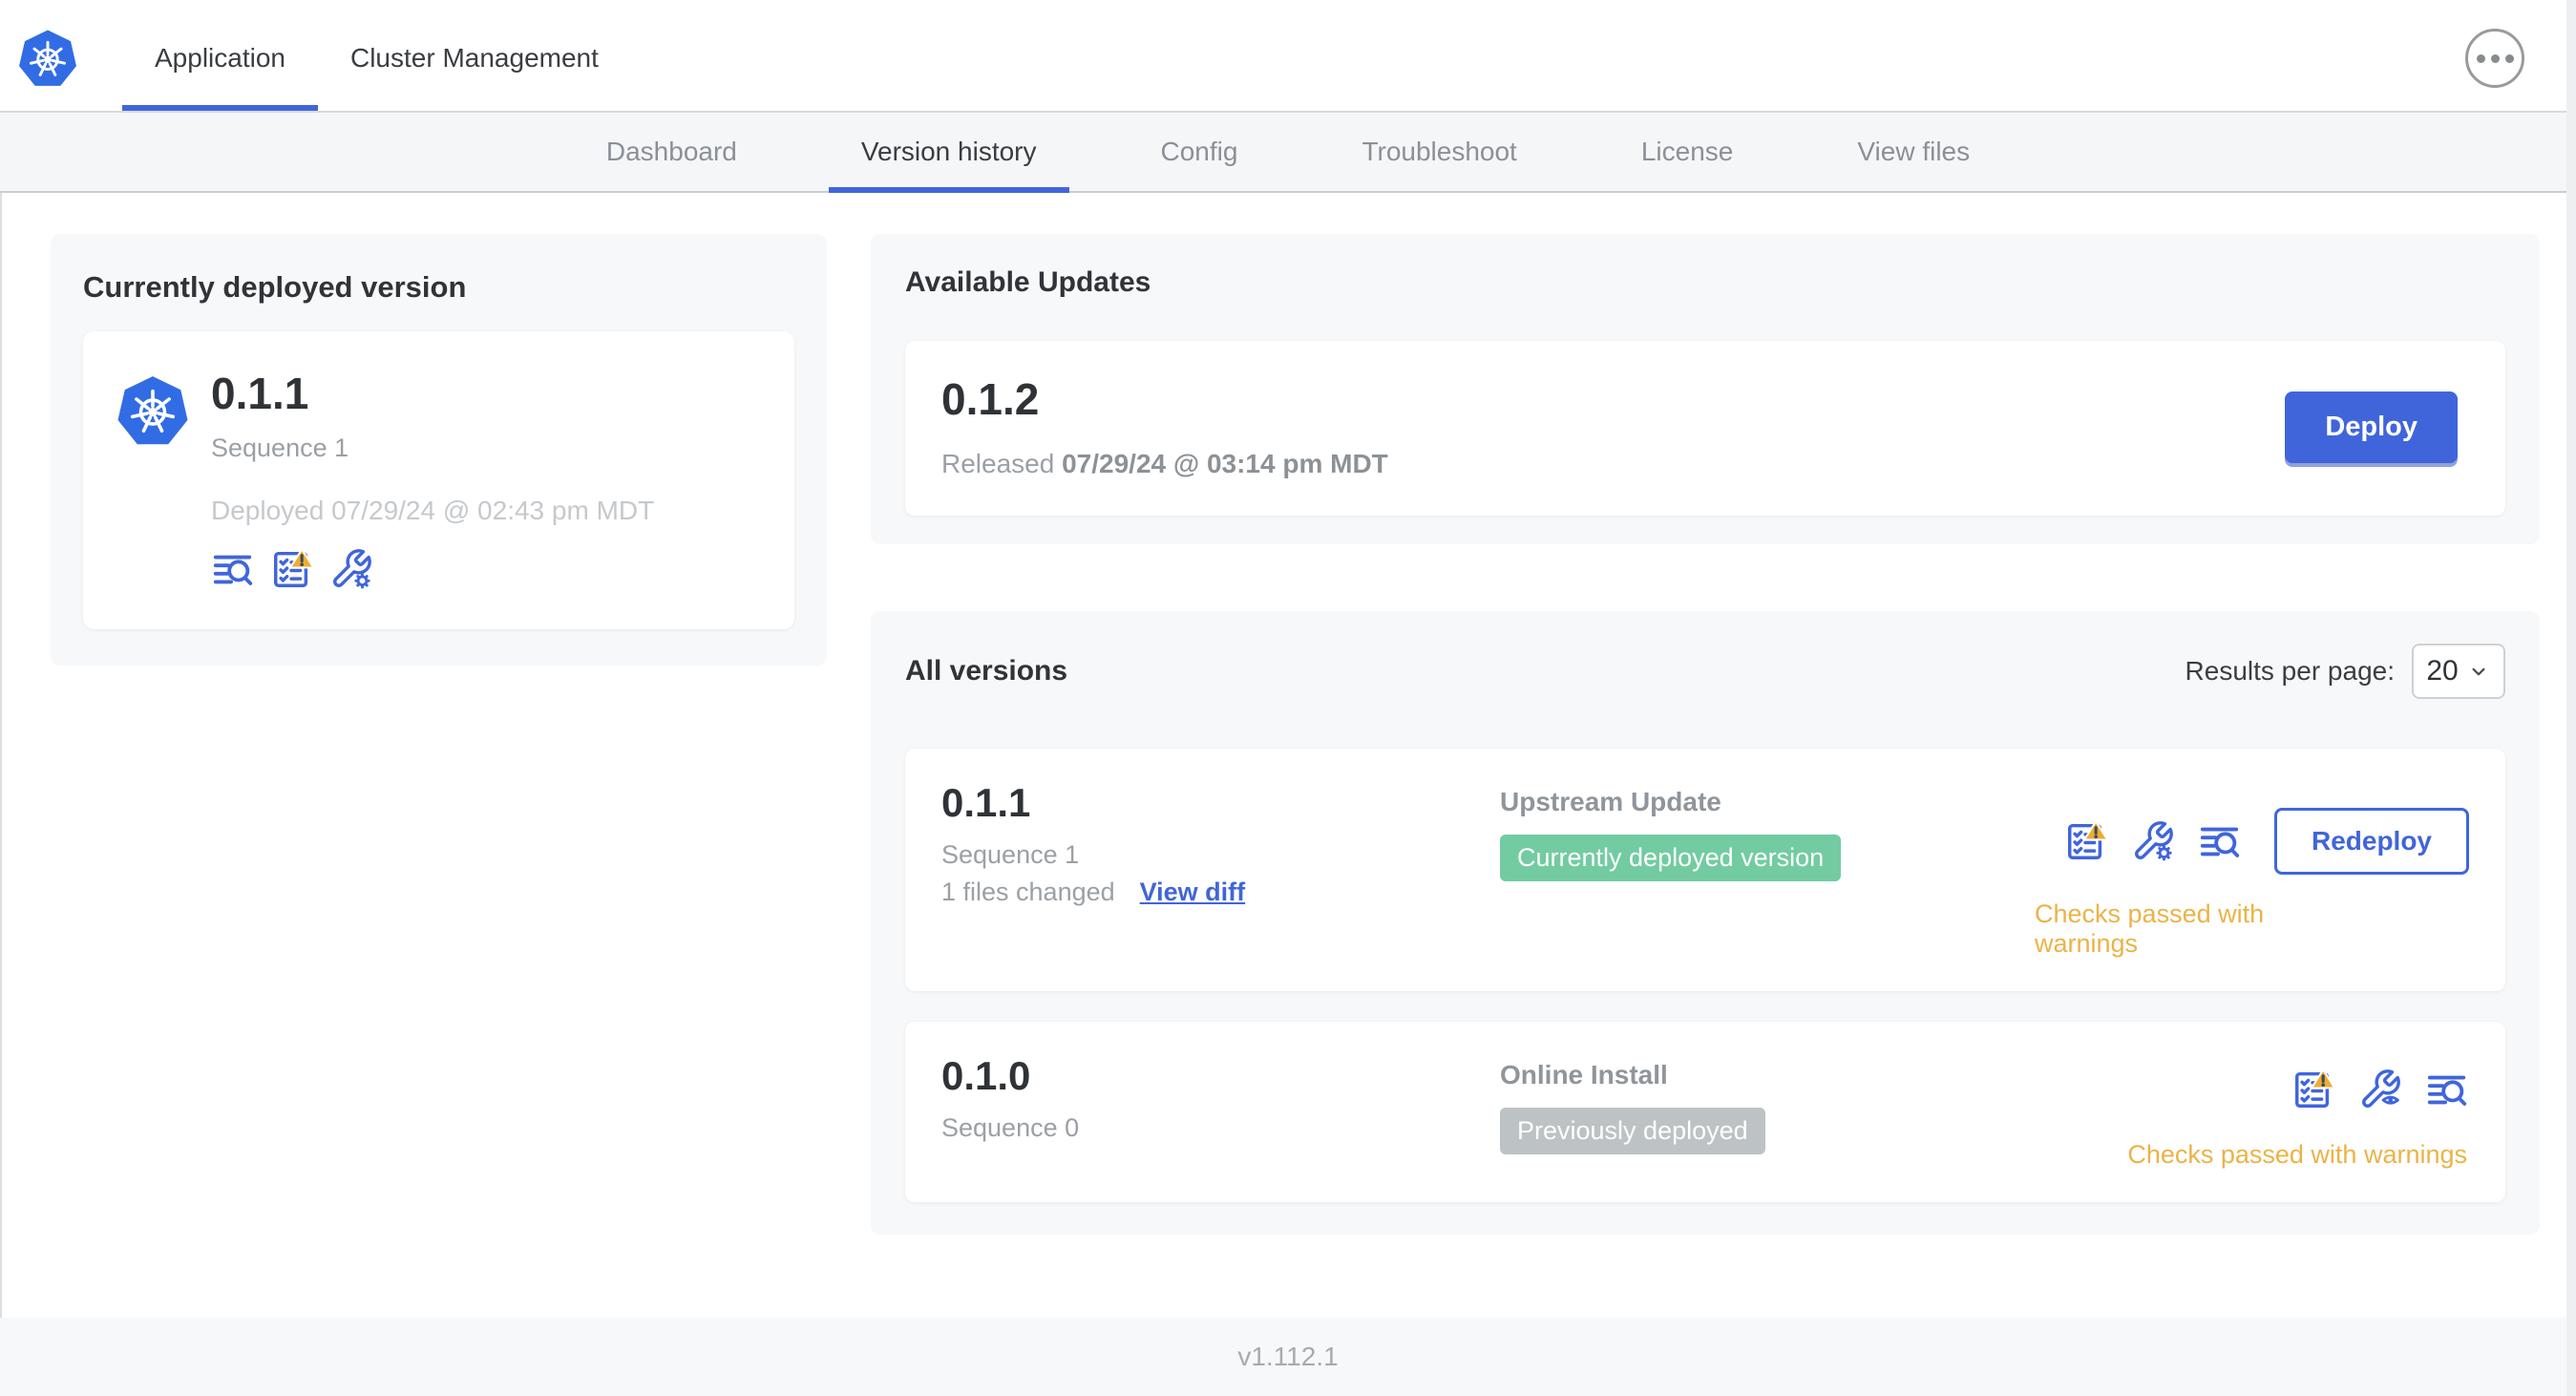  I want to click on subnav-license: License, so click(1687, 152).